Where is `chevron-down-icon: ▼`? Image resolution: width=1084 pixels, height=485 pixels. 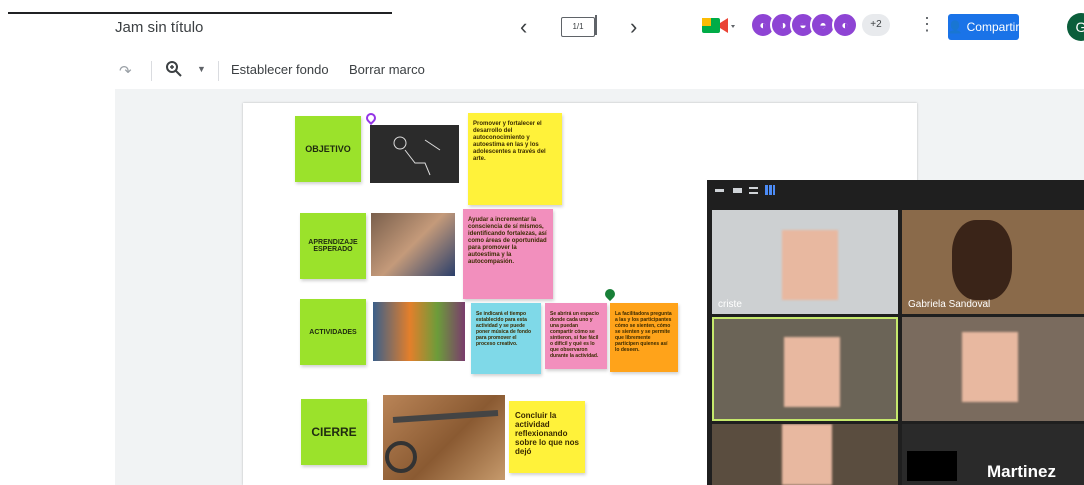 chevron-down-icon: ▼ is located at coordinates (201, 69).